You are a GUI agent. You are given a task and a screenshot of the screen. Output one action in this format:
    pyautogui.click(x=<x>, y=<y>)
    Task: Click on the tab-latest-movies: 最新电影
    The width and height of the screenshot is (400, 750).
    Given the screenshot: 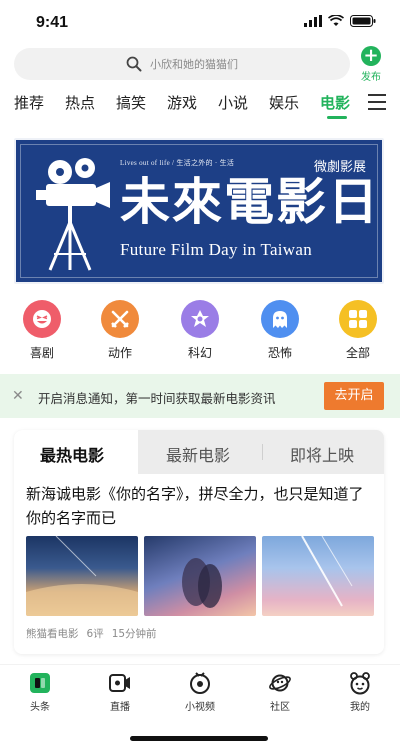 What is the action you would take?
    pyautogui.click(x=198, y=454)
    